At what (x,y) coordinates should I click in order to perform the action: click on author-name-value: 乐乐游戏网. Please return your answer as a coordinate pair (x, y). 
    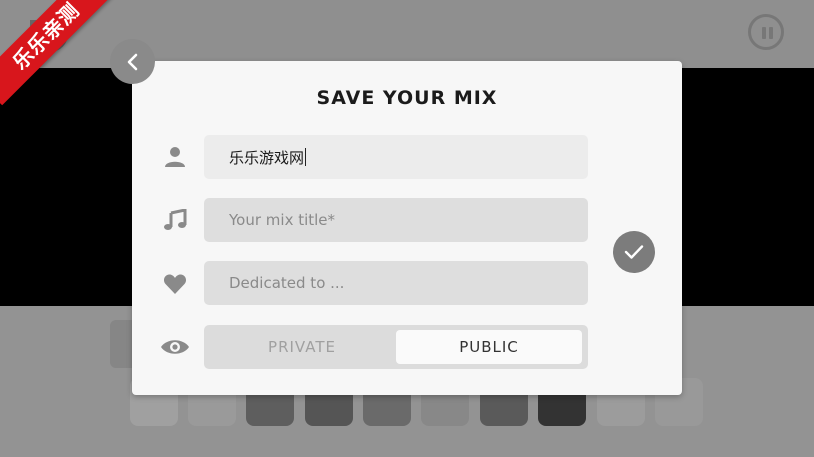
    Looking at the image, I should click on (267, 157).